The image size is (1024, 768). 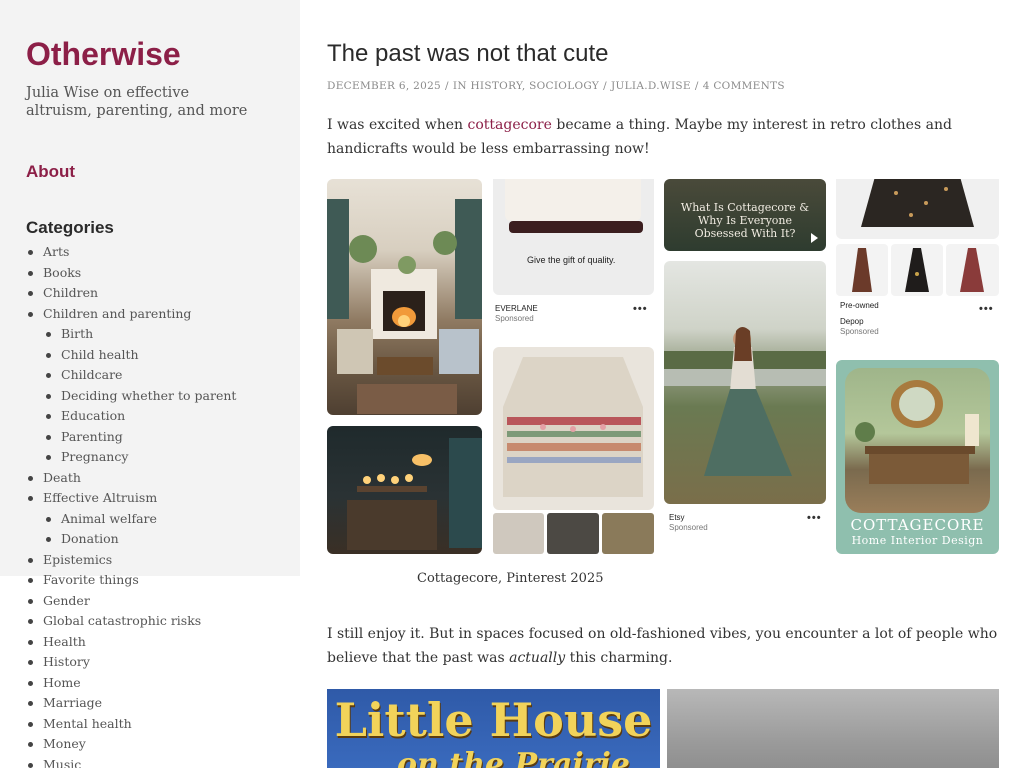 What do you see at coordinates (510, 578) in the screenshot?
I see `image-caption: Cottagecore, Pinterest 2025` at bounding box center [510, 578].